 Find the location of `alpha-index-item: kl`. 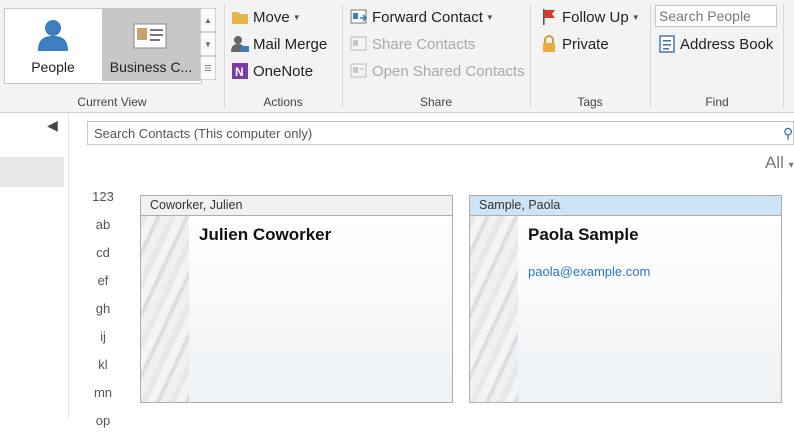

alpha-index-item: kl is located at coordinates (103, 365).